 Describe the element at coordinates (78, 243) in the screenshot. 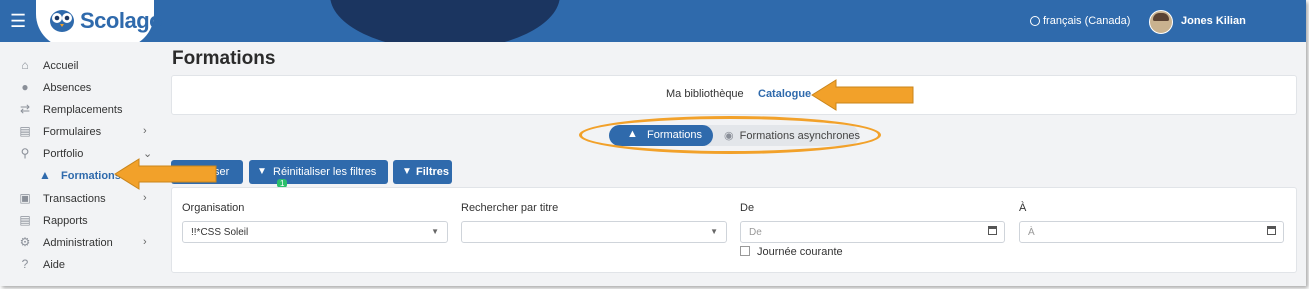

I see `sidebar-item-label: Administration` at that location.